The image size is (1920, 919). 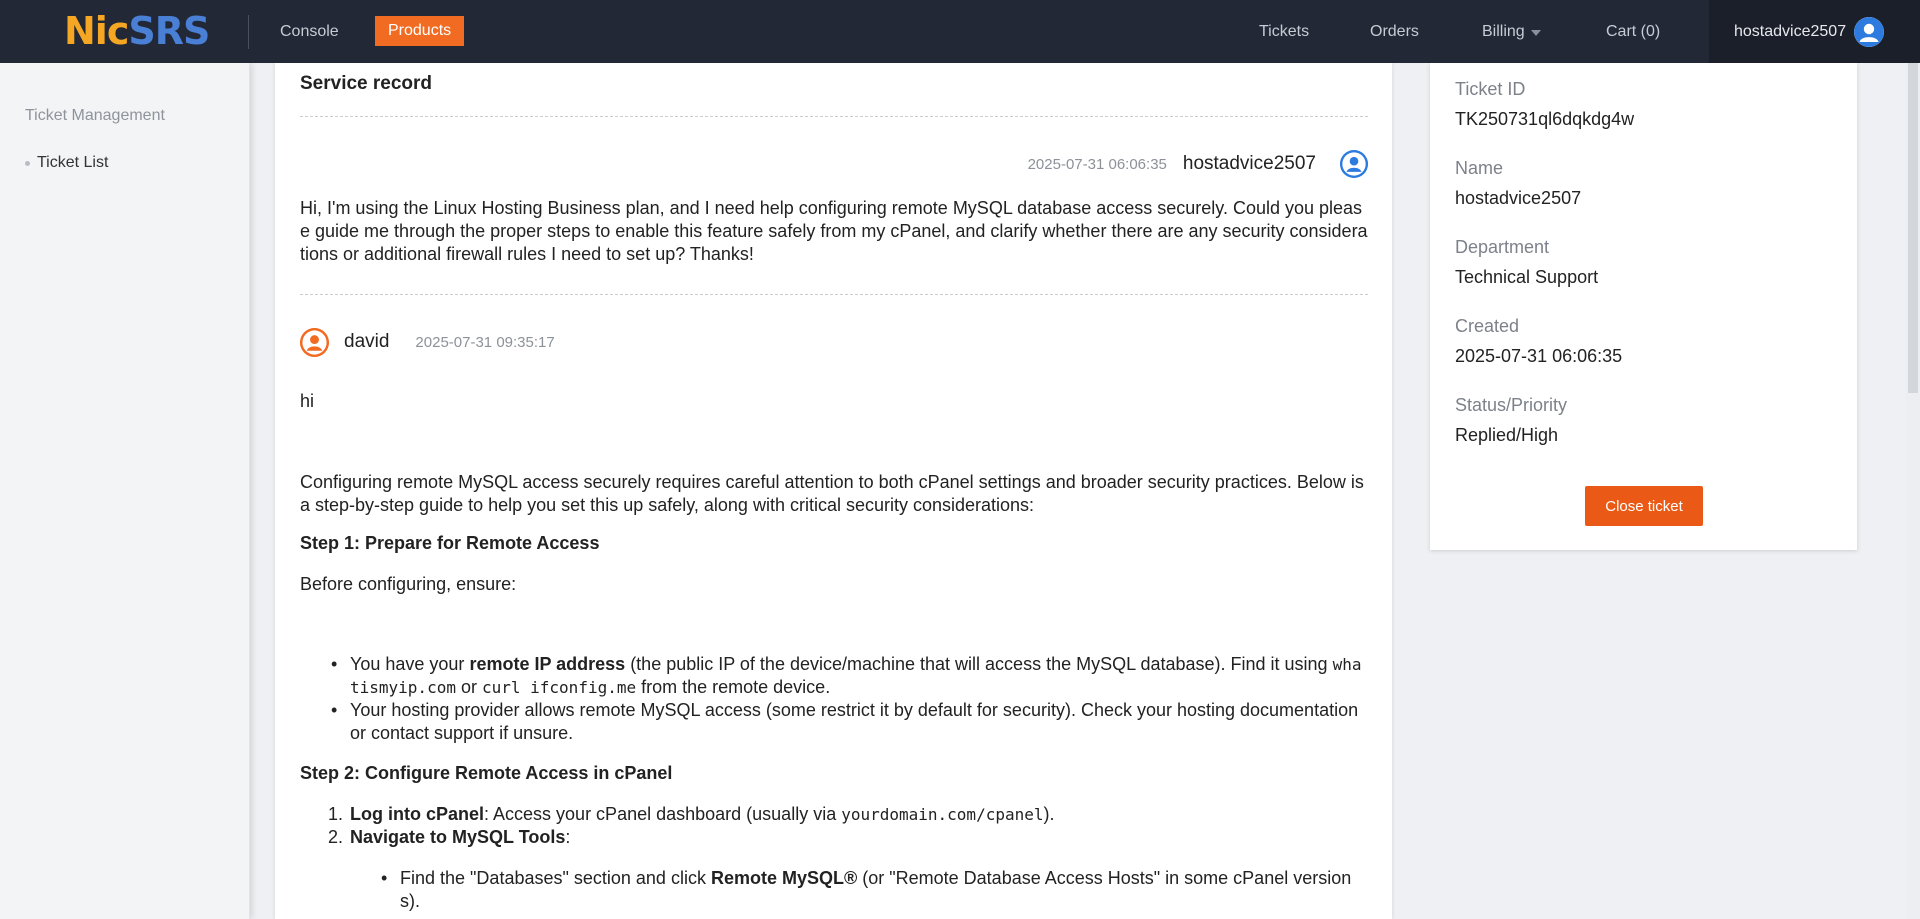 I want to click on nav-products-button: Products, so click(x=420, y=31).